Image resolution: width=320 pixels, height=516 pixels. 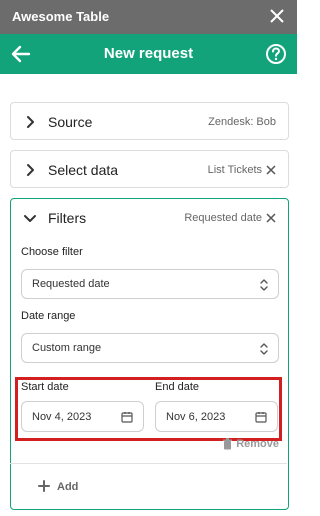 I want to click on date-range-label: Date range, so click(x=48, y=316).